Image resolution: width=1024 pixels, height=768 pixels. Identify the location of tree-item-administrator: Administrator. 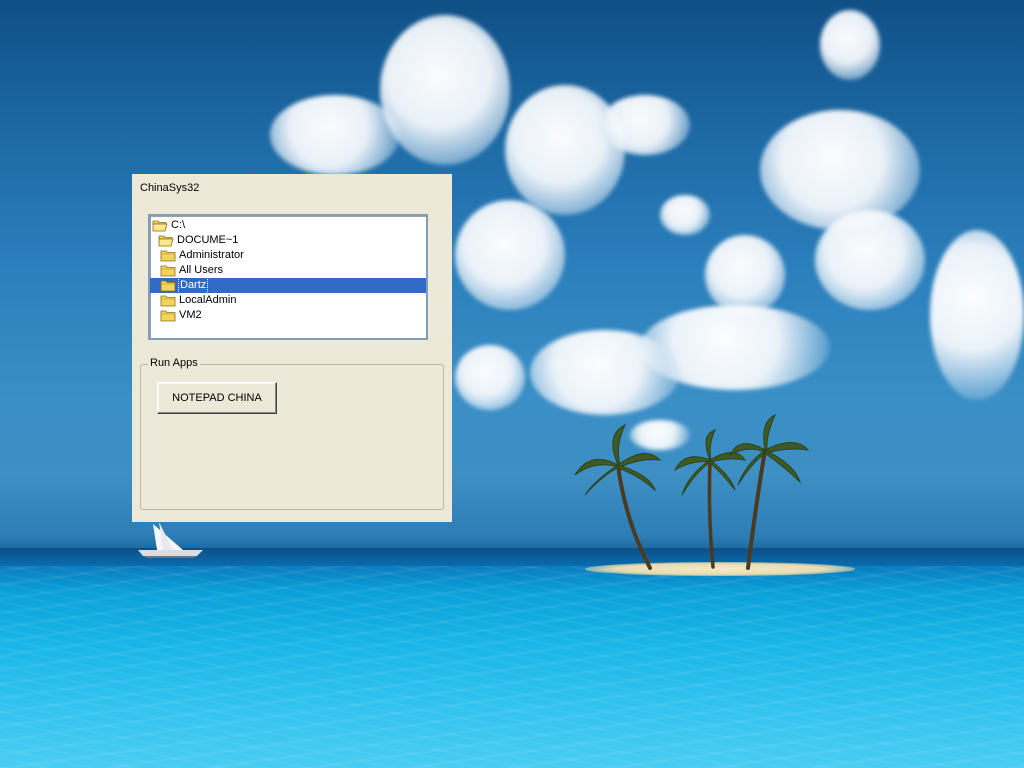
(202, 255).